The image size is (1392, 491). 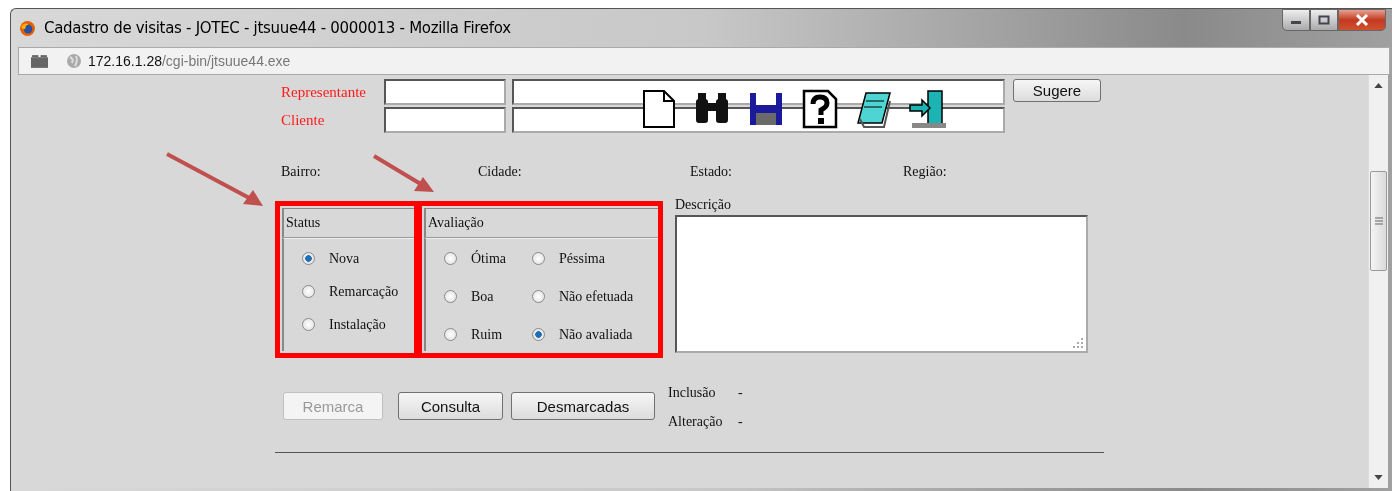 What do you see at coordinates (488, 258) in the screenshot?
I see `option-label: Ótima` at bounding box center [488, 258].